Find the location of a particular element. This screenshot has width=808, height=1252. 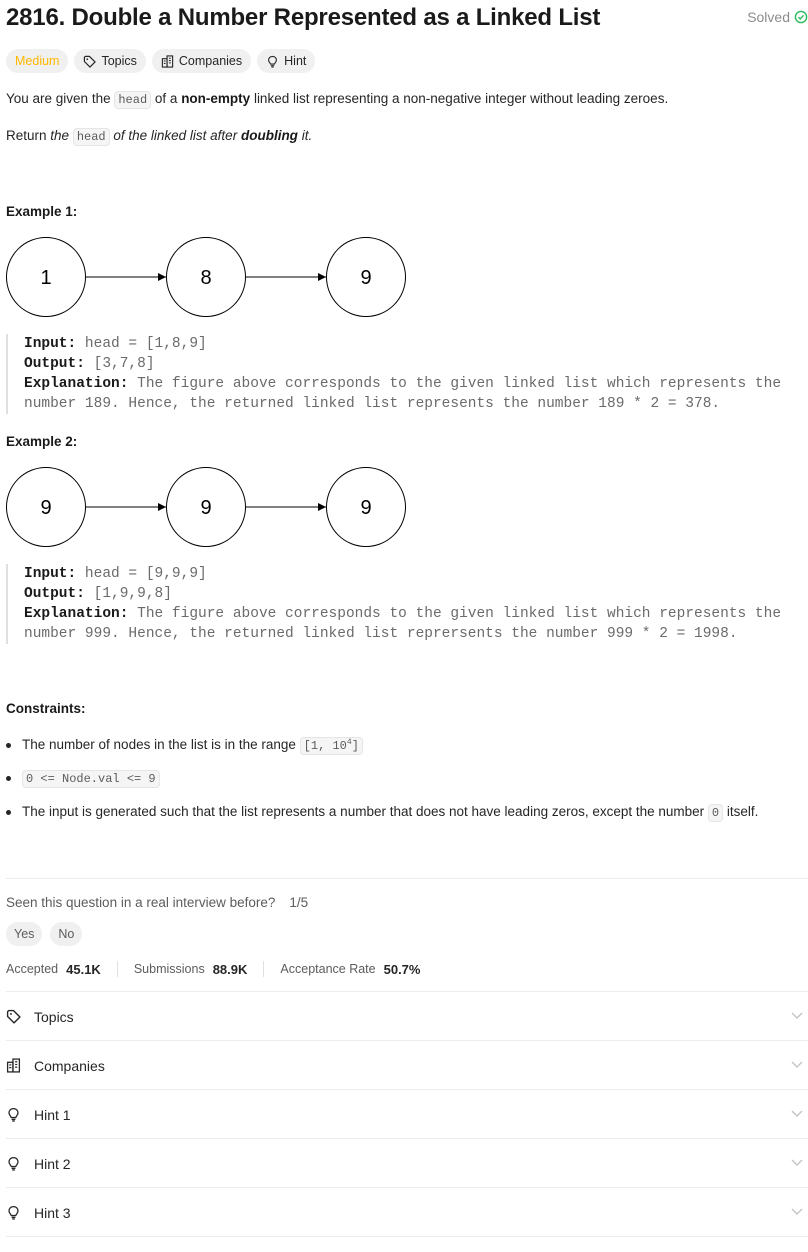

node-value: 8 is located at coordinates (205, 278).